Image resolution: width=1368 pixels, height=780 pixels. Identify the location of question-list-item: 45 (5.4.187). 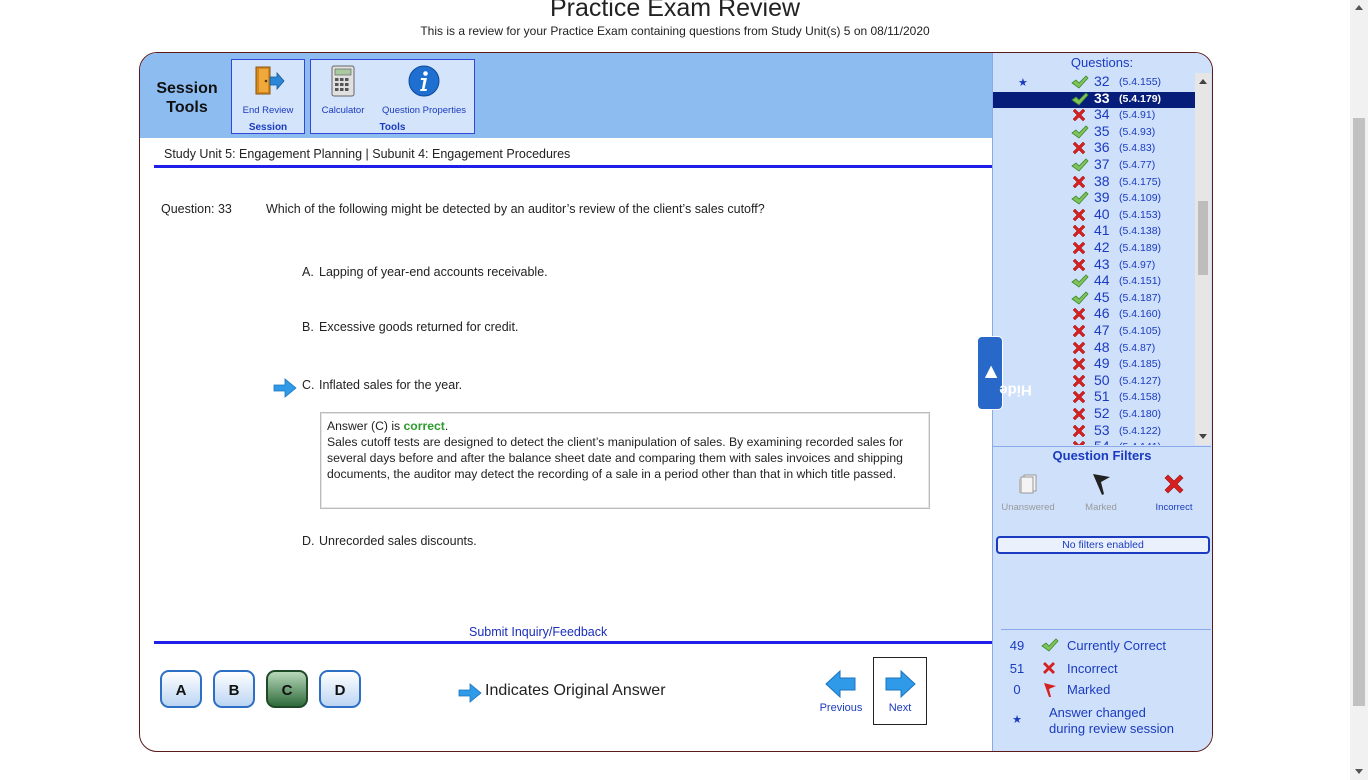
(1094, 298).